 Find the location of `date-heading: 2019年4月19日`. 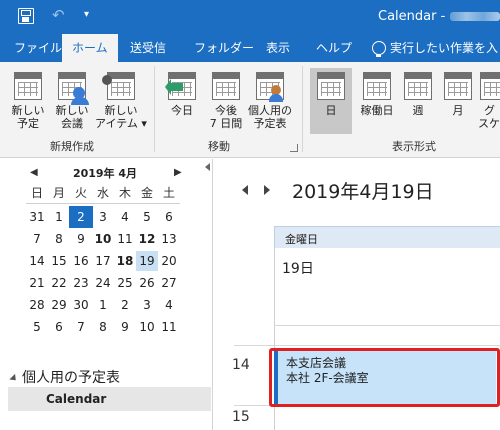

date-heading: 2019年4月19日 is located at coordinates (363, 192).